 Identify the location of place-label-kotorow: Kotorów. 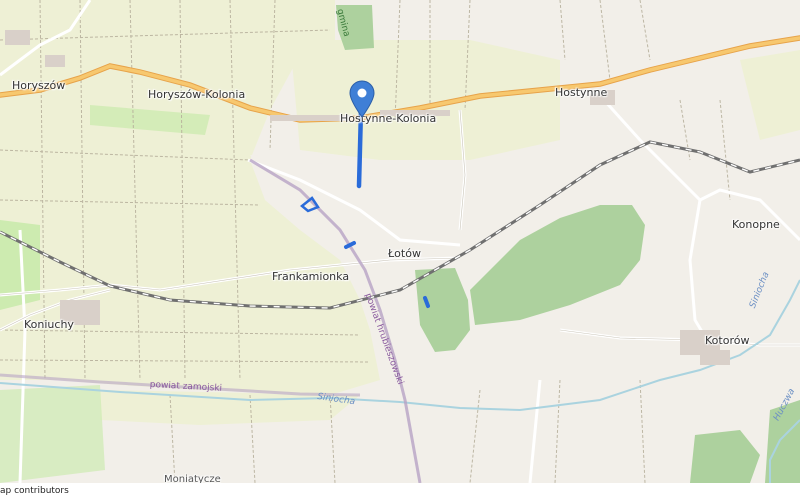
(727, 340).